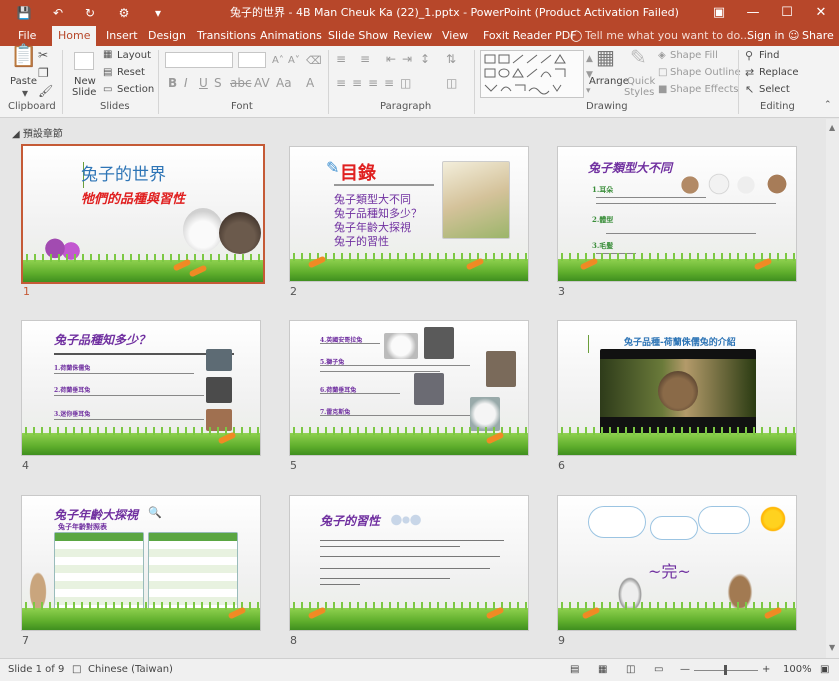 This screenshot has width=839, height=681. I want to click on slide-thumbnail-4: 兔子品種知多少？ 1.荷蘭侏儒兔 2.荷蘭垂耳兔 3.迷你垂耳兔, so click(141, 388).